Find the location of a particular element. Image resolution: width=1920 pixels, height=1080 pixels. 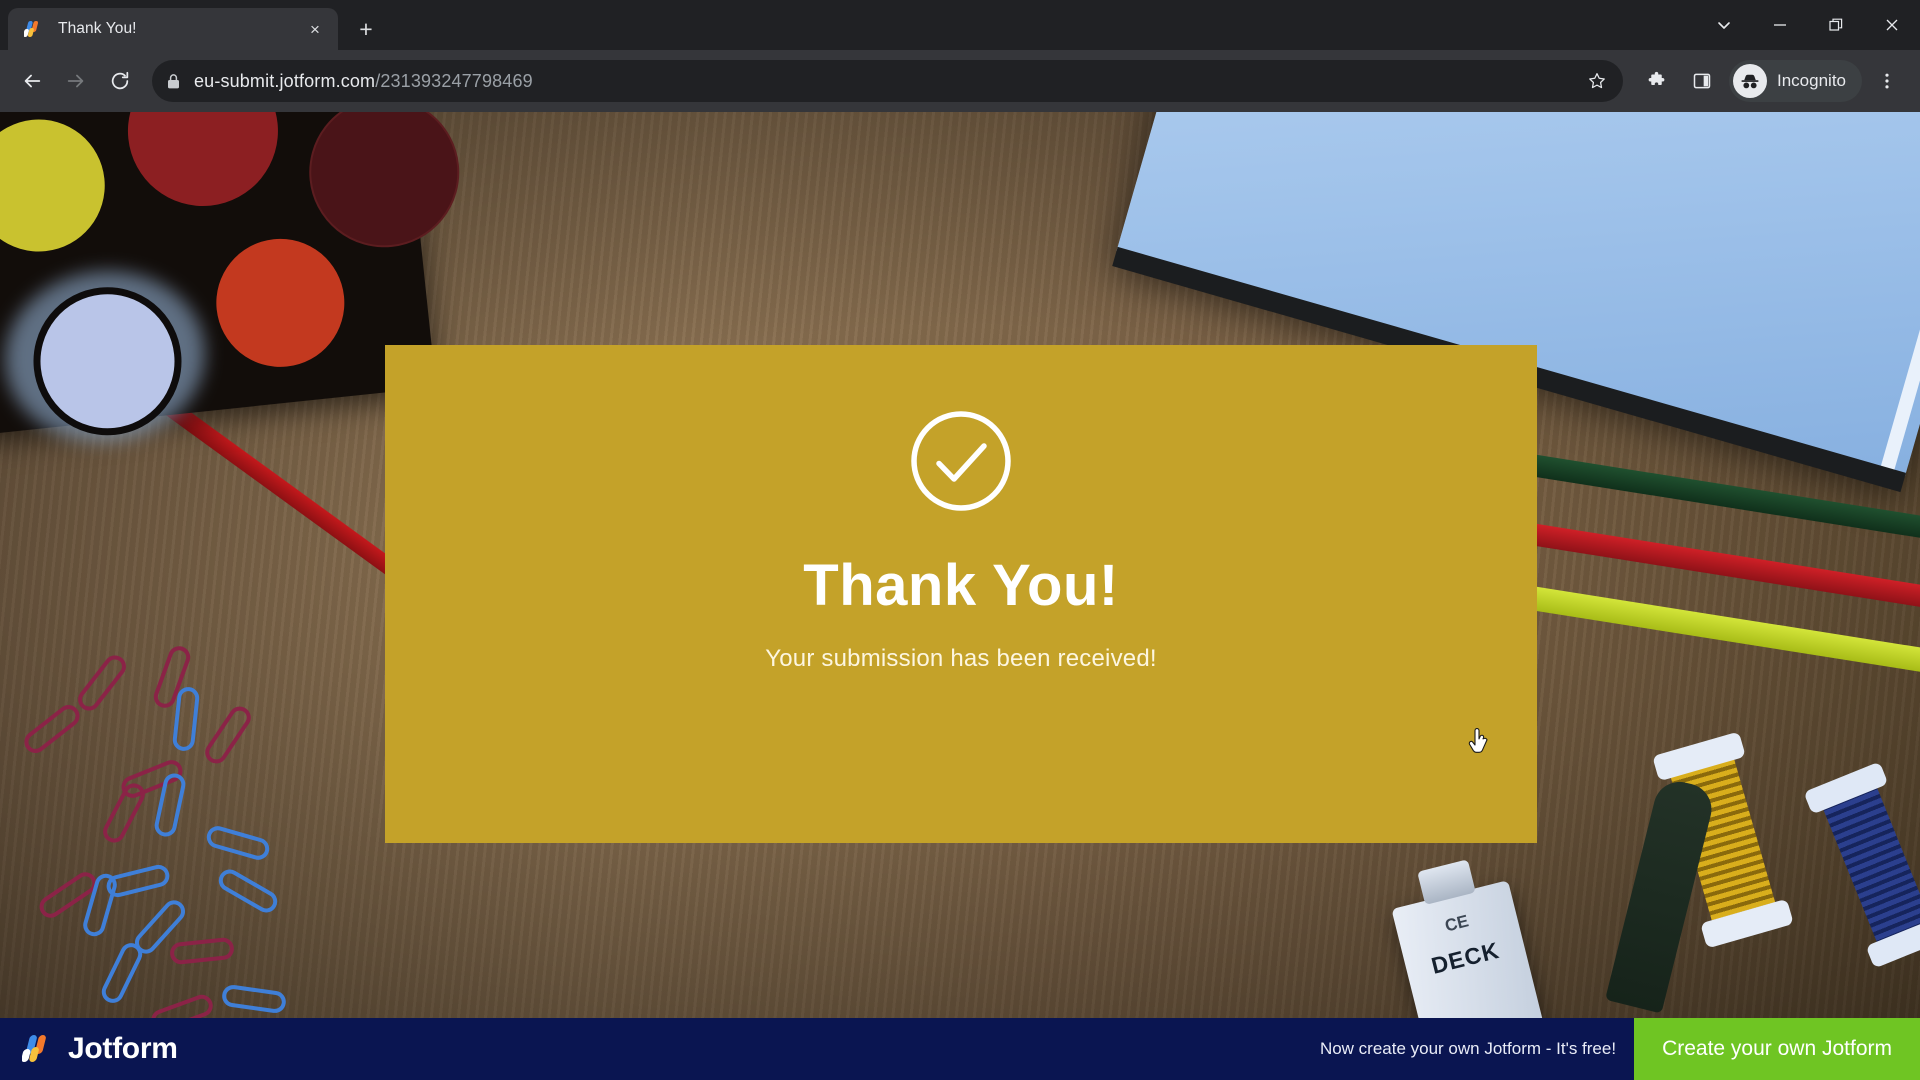

lock-icon is located at coordinates (173, 81).